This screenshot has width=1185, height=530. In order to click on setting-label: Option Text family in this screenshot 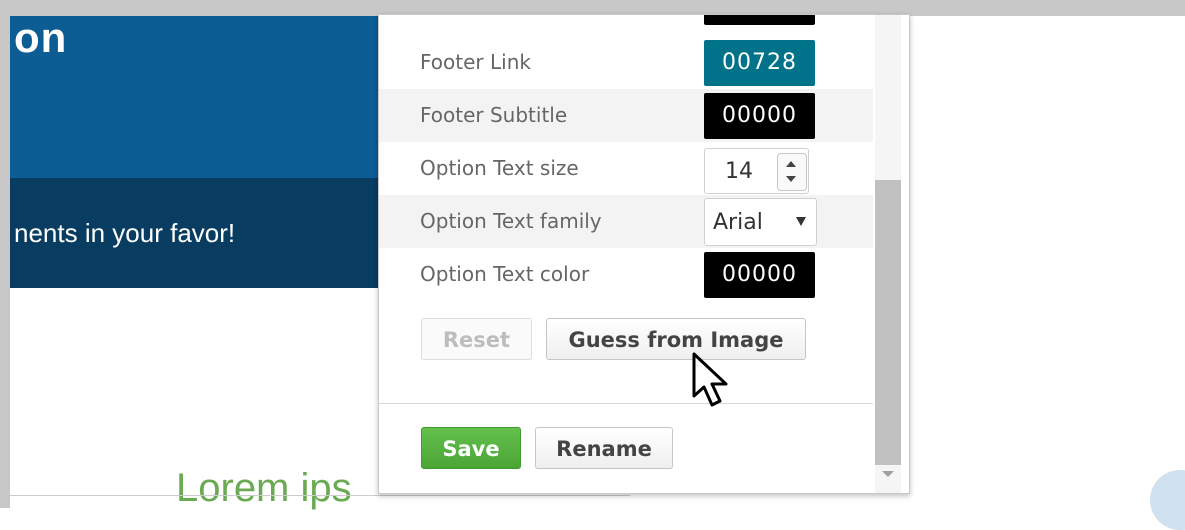, I will do `click(511, 221)`.